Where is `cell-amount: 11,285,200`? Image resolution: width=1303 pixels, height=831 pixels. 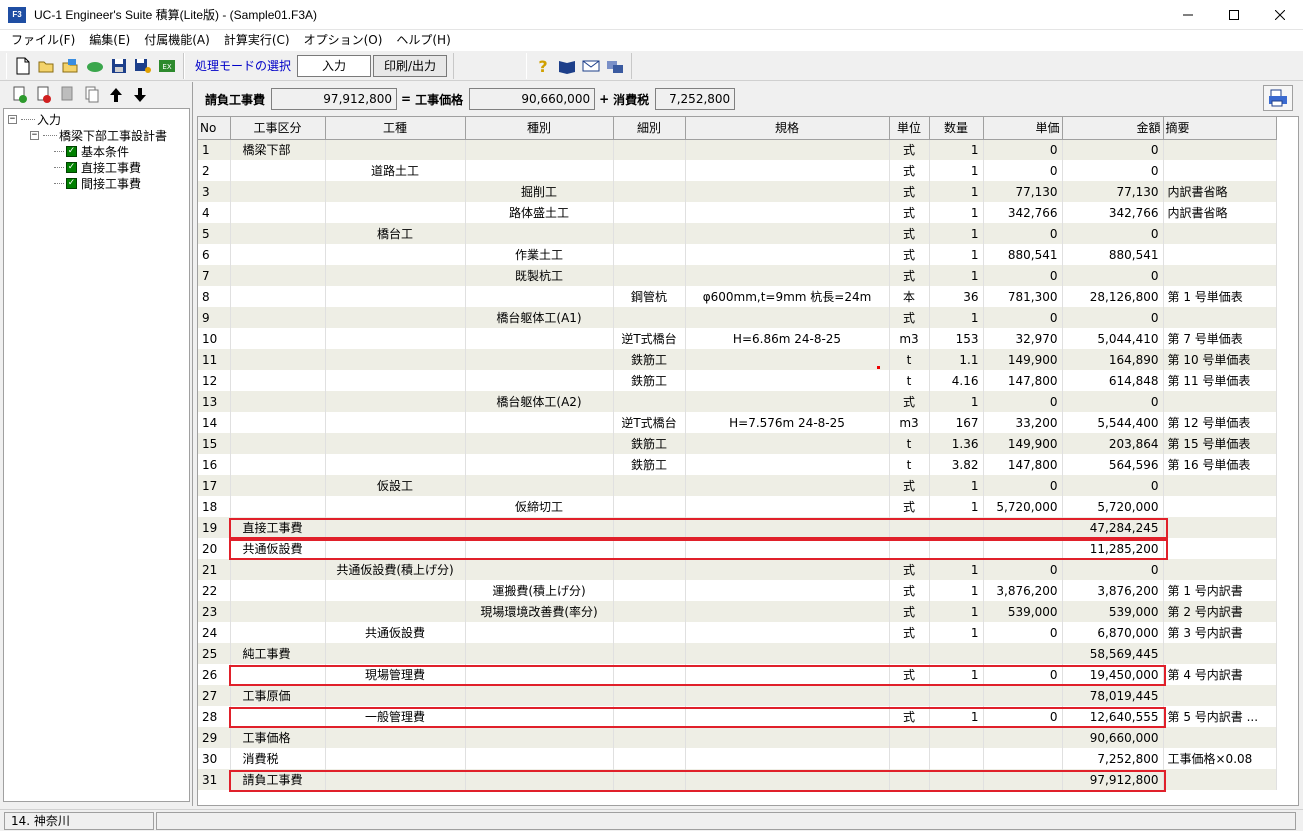
cell-amount: 11,285,200 is located at coordinates (1113, 548).